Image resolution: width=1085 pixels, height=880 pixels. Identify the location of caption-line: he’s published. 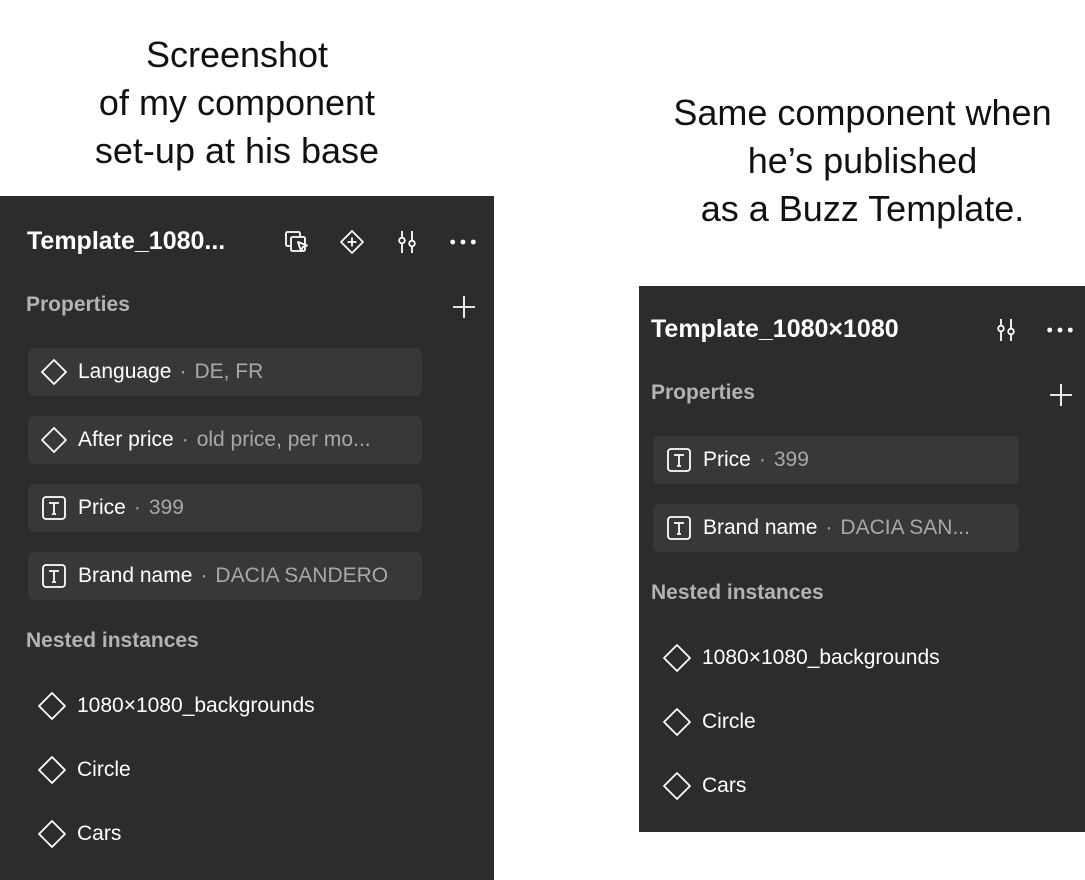
(862, 160).